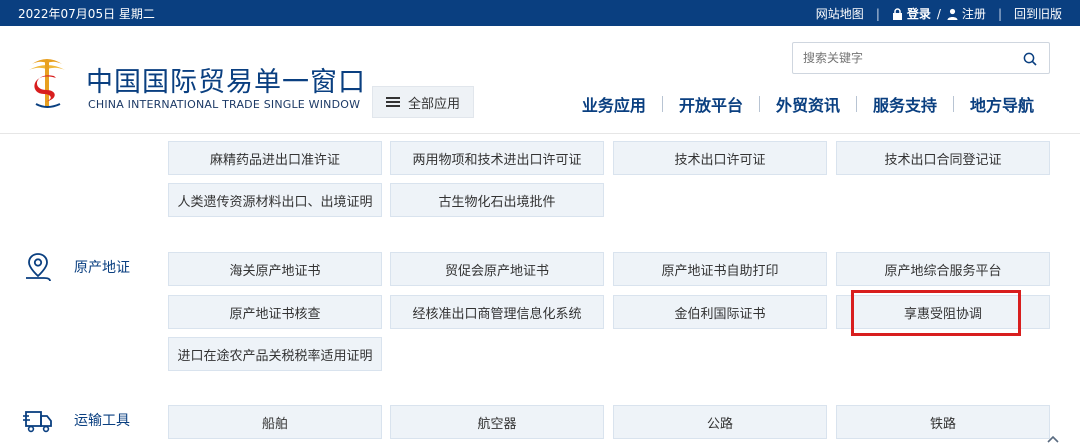 The height and width of the screenshot is (446, 1080). I want to click on app-button: 公路, so click(720, 422).